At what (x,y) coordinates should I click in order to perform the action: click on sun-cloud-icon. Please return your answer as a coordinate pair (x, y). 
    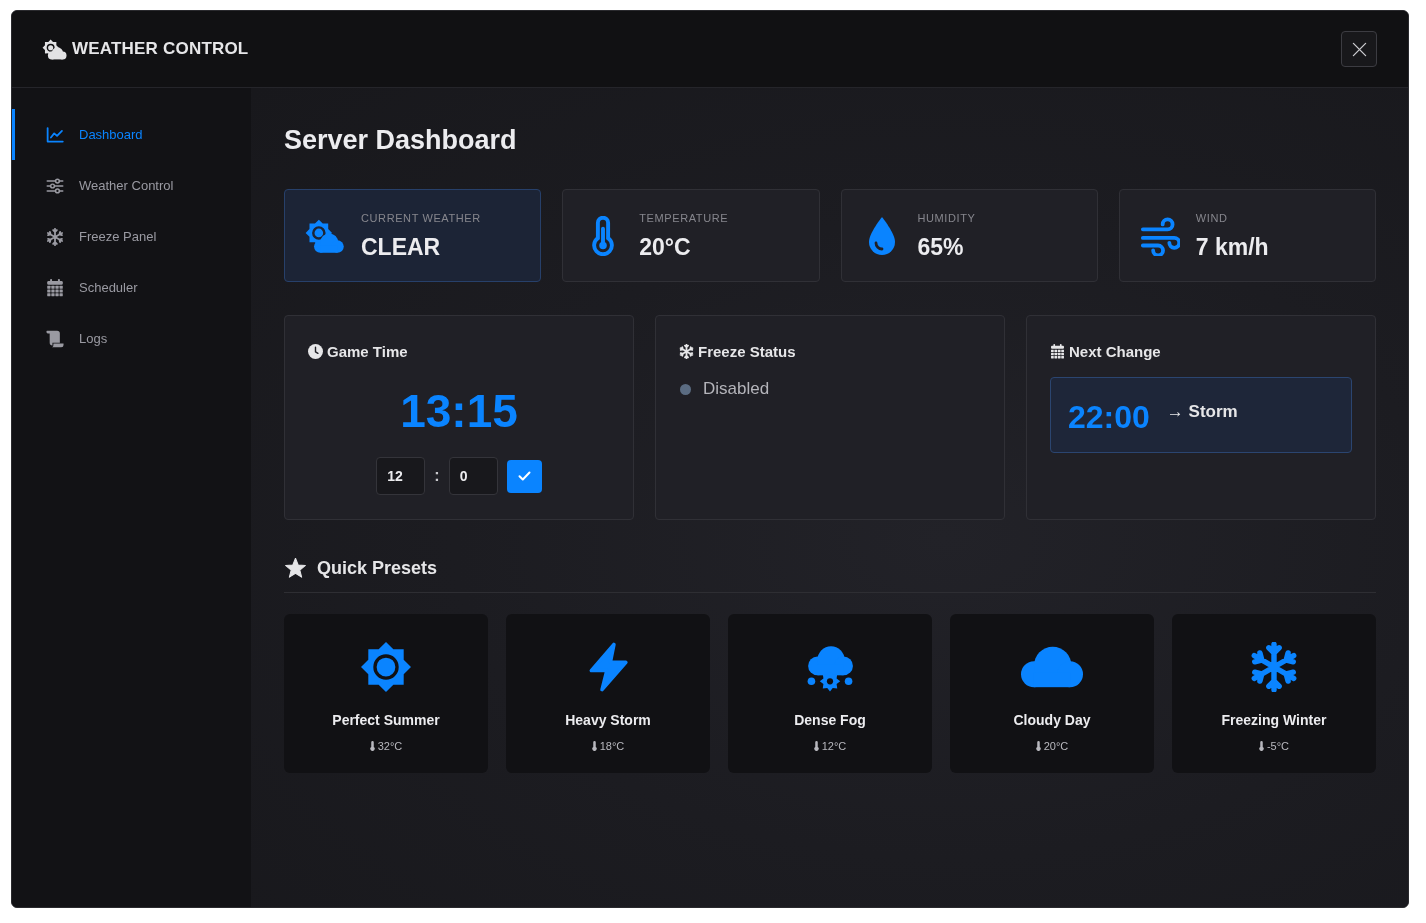
    Looking at the image, I should click on (54, 49).